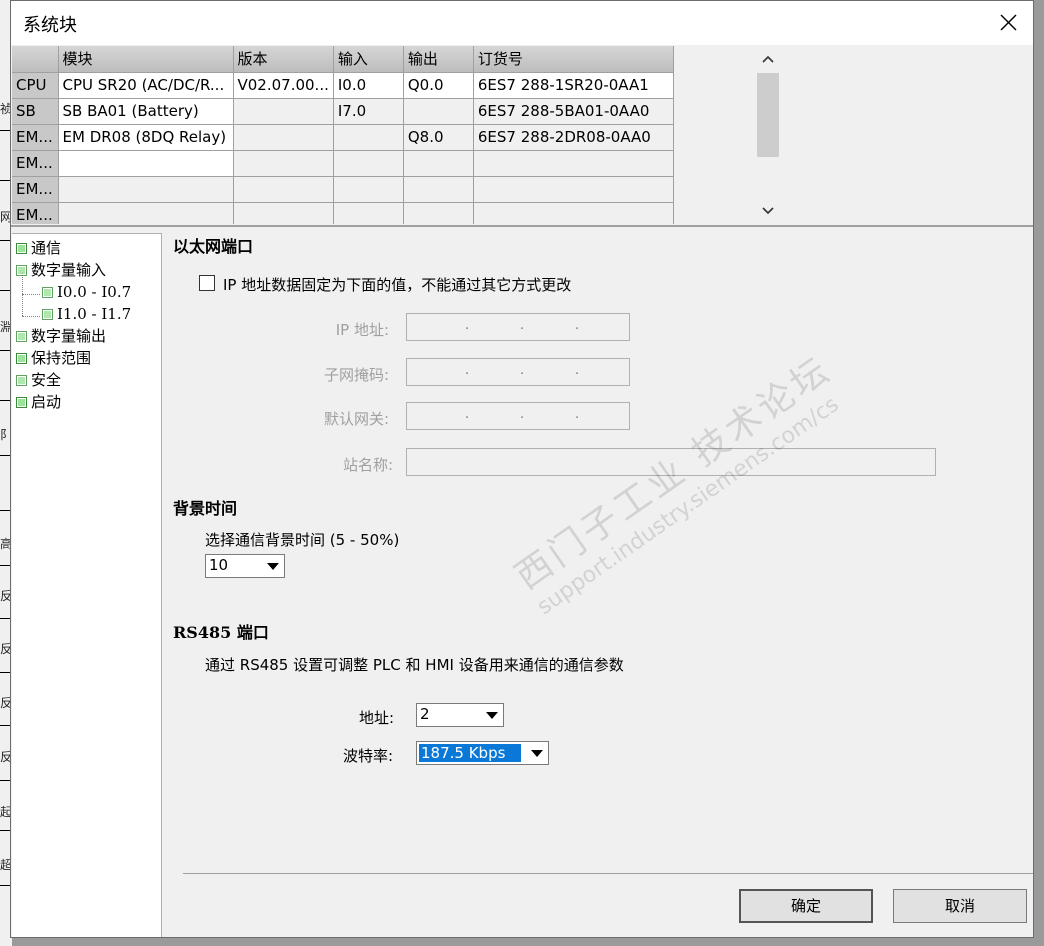 The height and width of the screenshot is (946, 1044). What do you see at coordinates (283, 59) in the screenshot?
I see `column-header: 版本` at bounding box center [283, 59].